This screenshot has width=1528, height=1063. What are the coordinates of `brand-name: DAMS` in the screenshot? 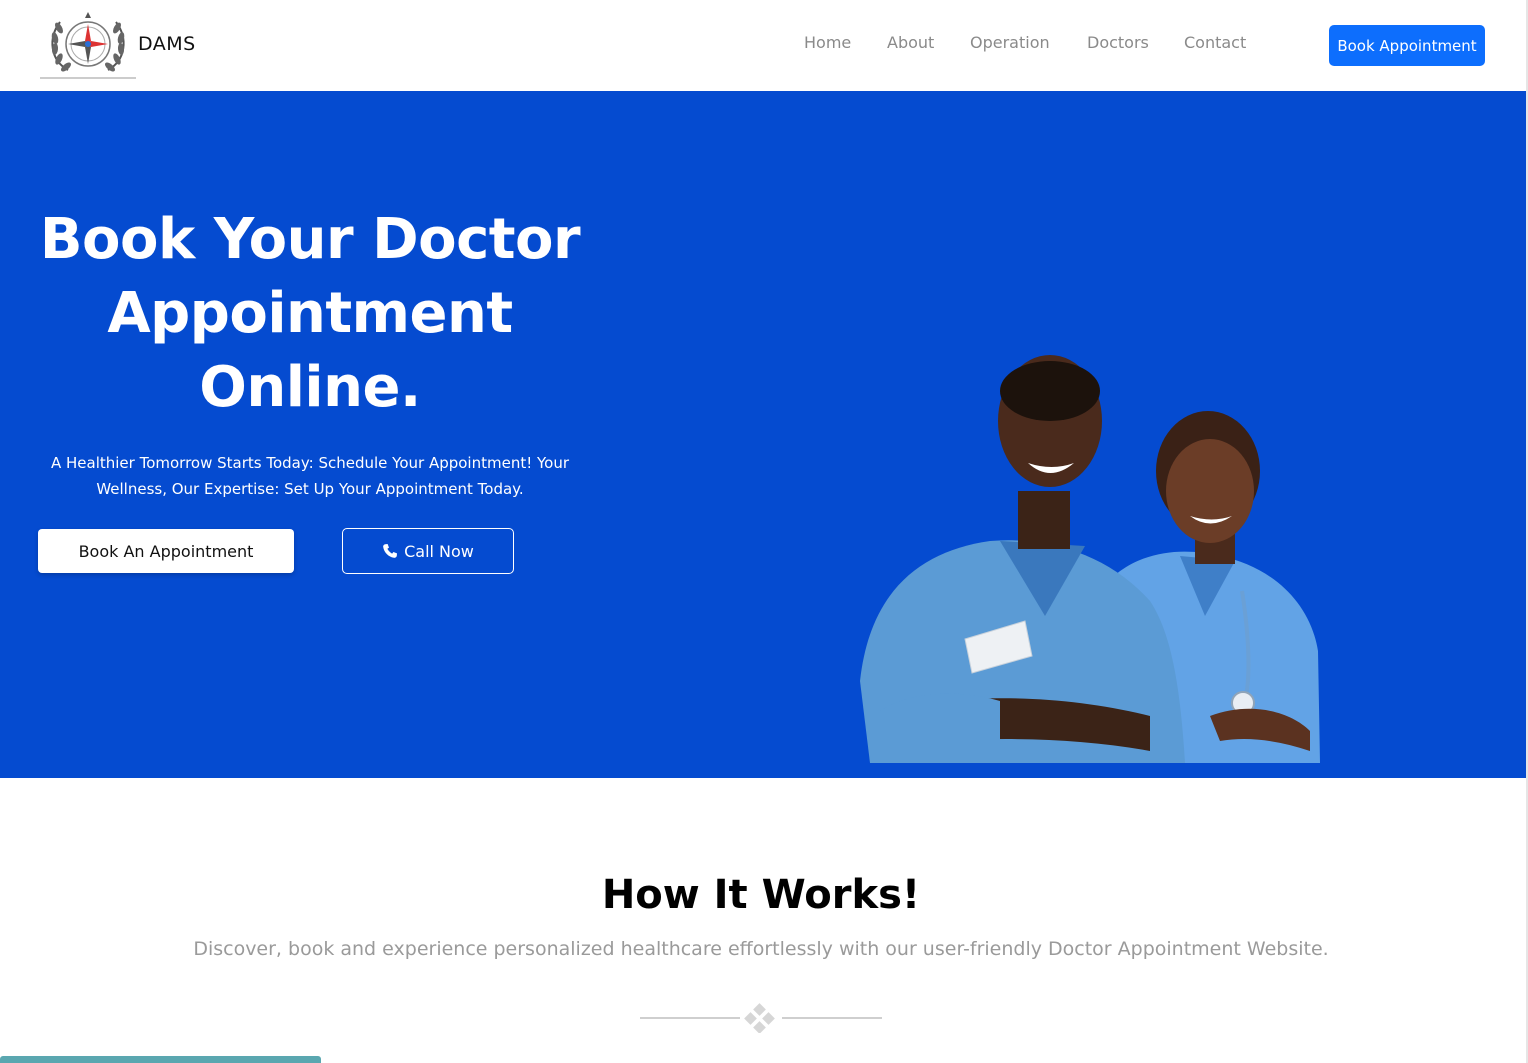 It's located at (167, 44).